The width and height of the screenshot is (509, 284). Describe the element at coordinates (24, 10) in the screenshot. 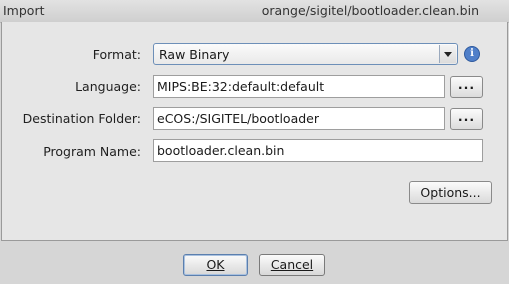

I see `window-title: Import` at that location.